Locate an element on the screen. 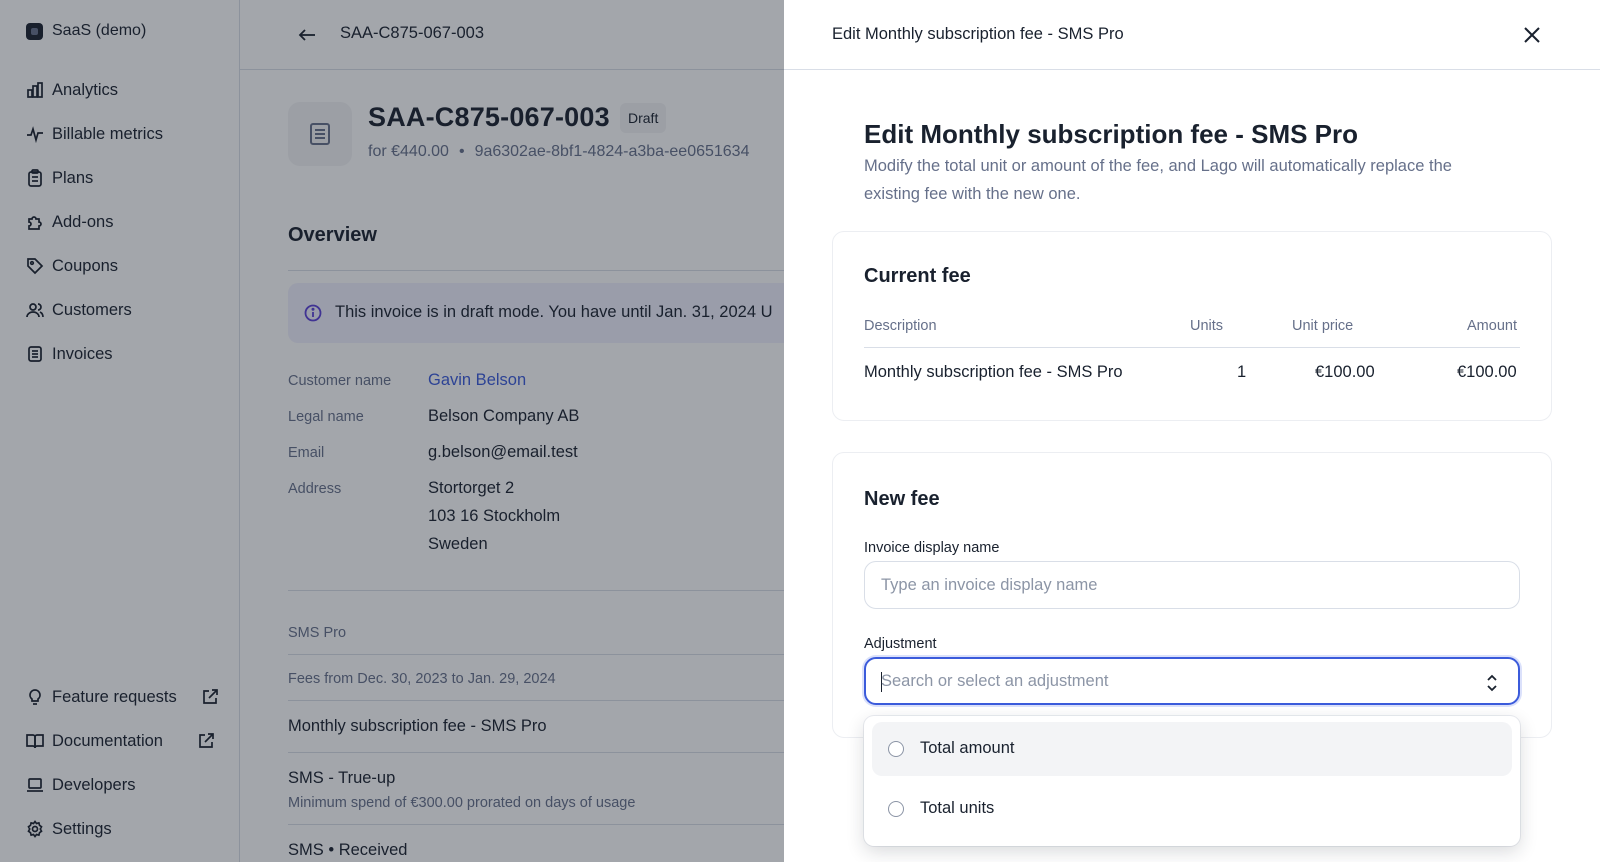 This screenshot has width=1600, height=862. column-header-units: Units is located at coordinates (1207, 326).